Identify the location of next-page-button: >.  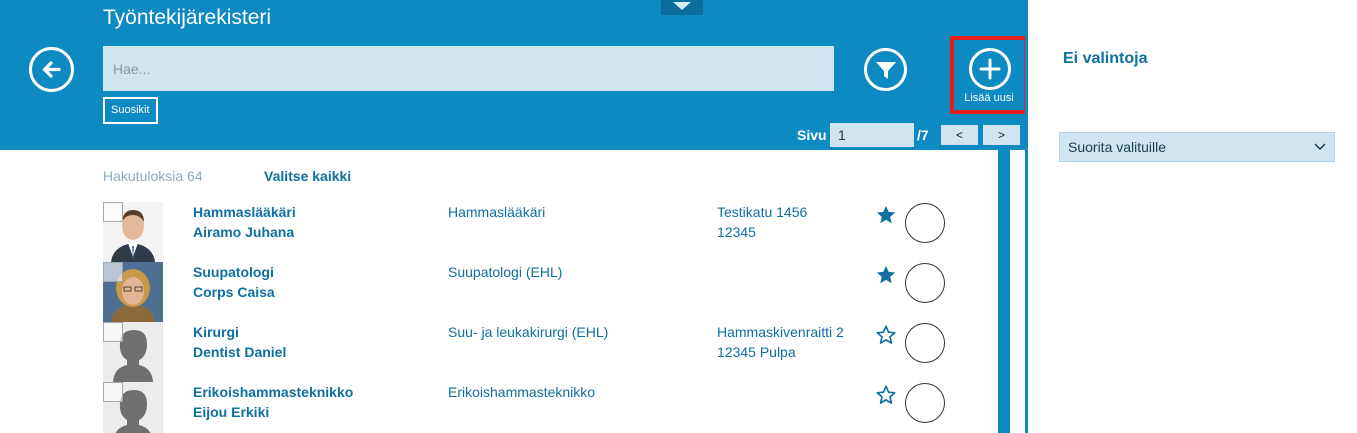
(1001, 135).